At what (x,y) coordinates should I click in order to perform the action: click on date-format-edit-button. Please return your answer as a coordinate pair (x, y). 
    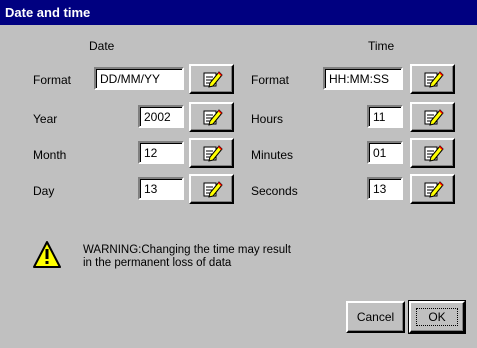
    Looking at the image, I should click on (211, 79).